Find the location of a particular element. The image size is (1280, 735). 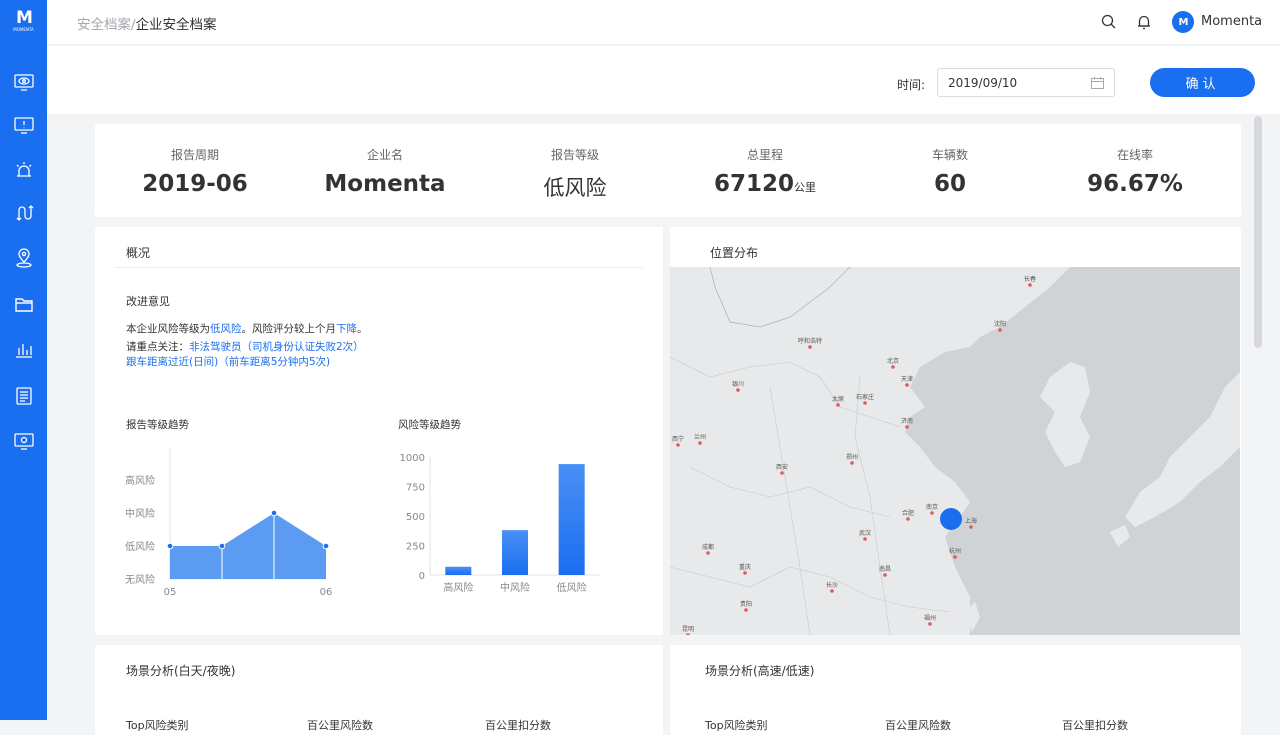

route-icon is located at coordinates (24, 213).